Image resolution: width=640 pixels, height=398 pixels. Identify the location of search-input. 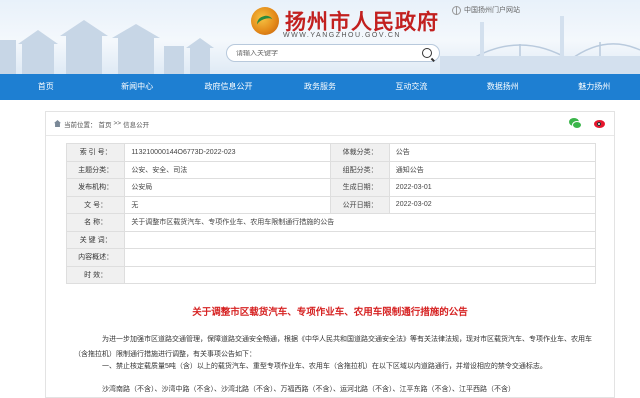
(326, 53).